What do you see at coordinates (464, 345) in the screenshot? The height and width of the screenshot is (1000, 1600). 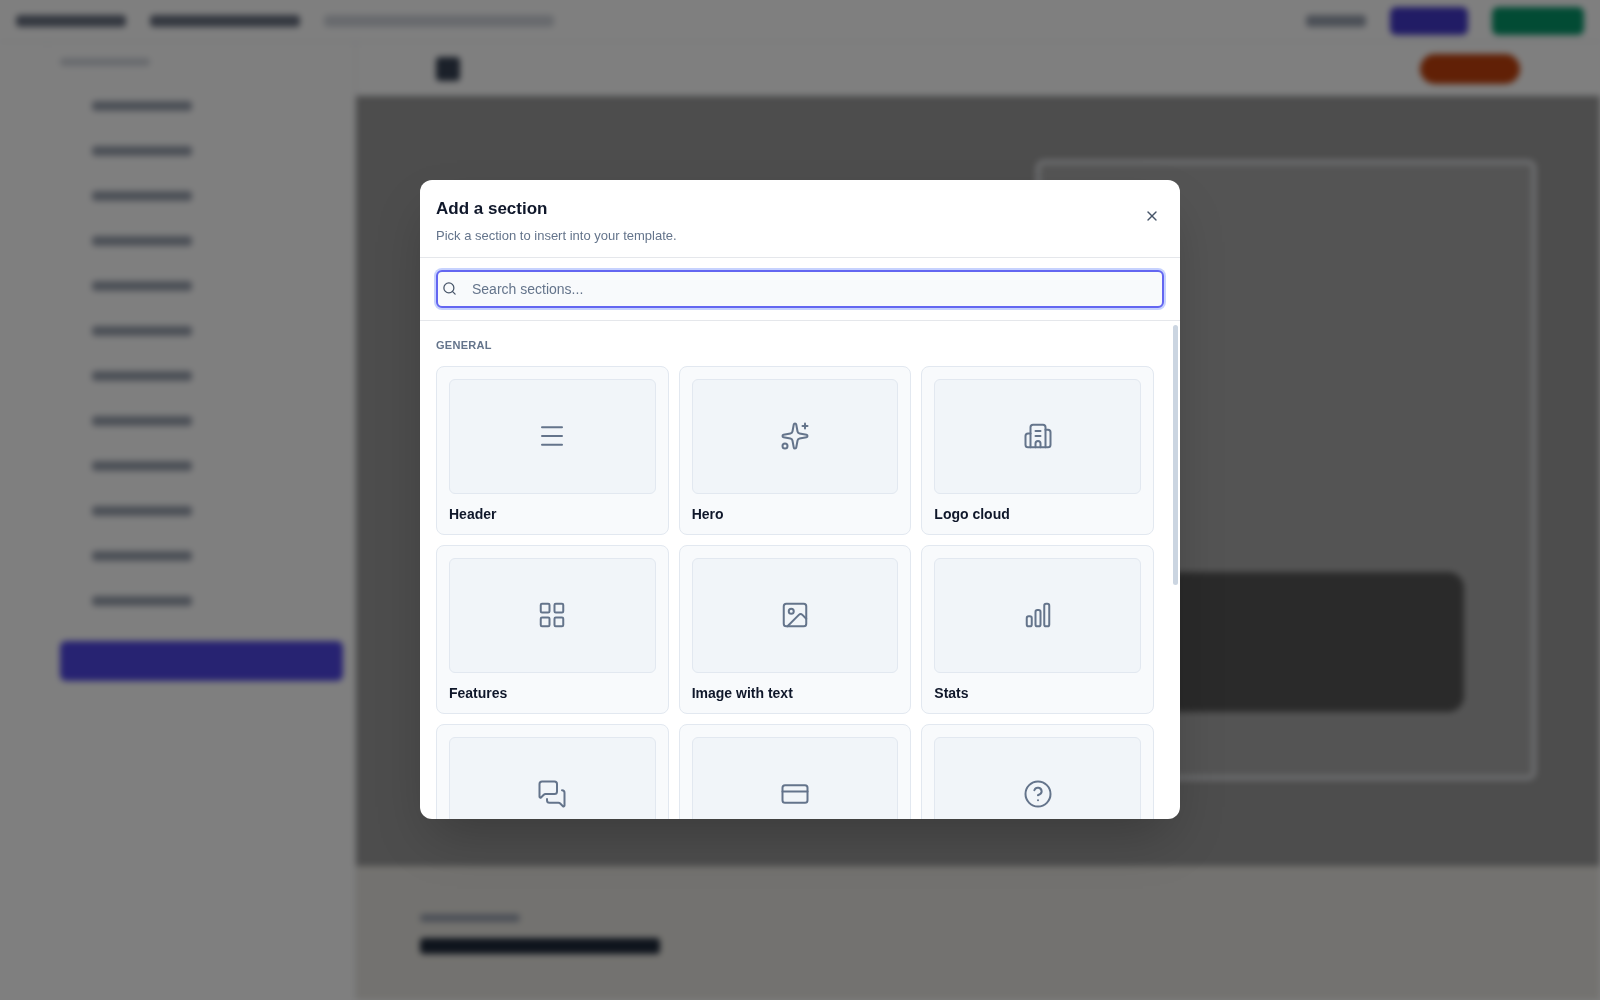 I see `group-label: GENERAL` at bounding box center [464, 345].